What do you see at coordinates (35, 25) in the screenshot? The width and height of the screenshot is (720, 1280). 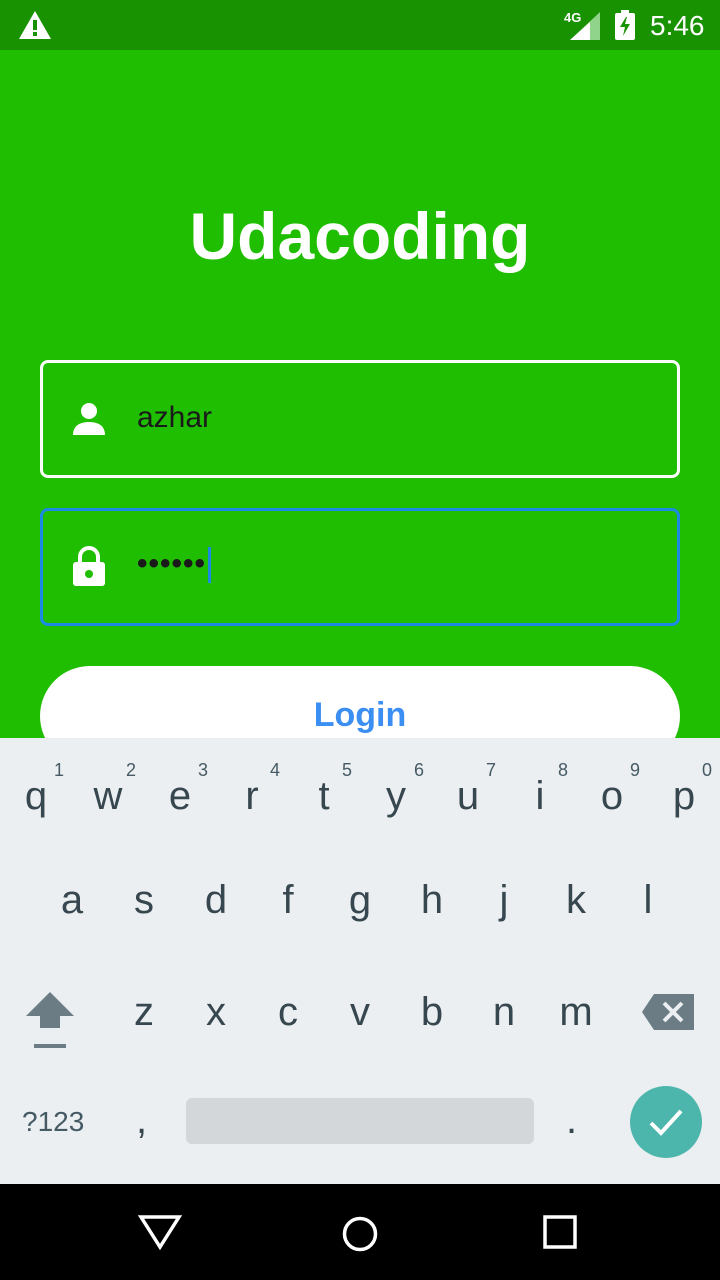 I see `warning-icon` at bounding box center [35, 25].